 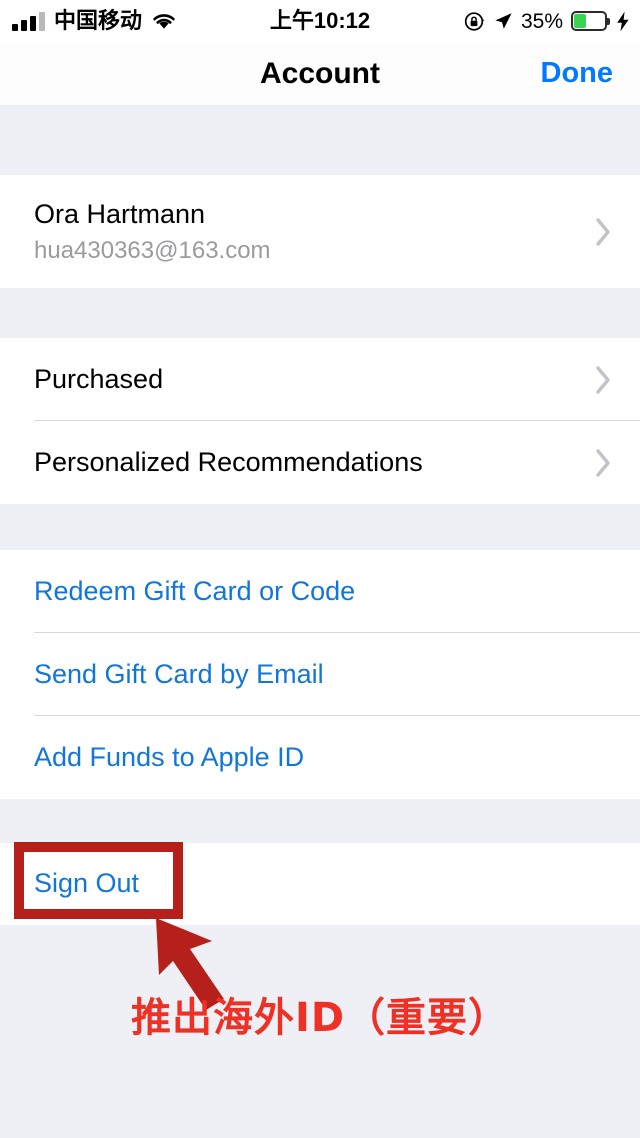 I want to click on location-arrow-icon, so click(x=503, y=21).